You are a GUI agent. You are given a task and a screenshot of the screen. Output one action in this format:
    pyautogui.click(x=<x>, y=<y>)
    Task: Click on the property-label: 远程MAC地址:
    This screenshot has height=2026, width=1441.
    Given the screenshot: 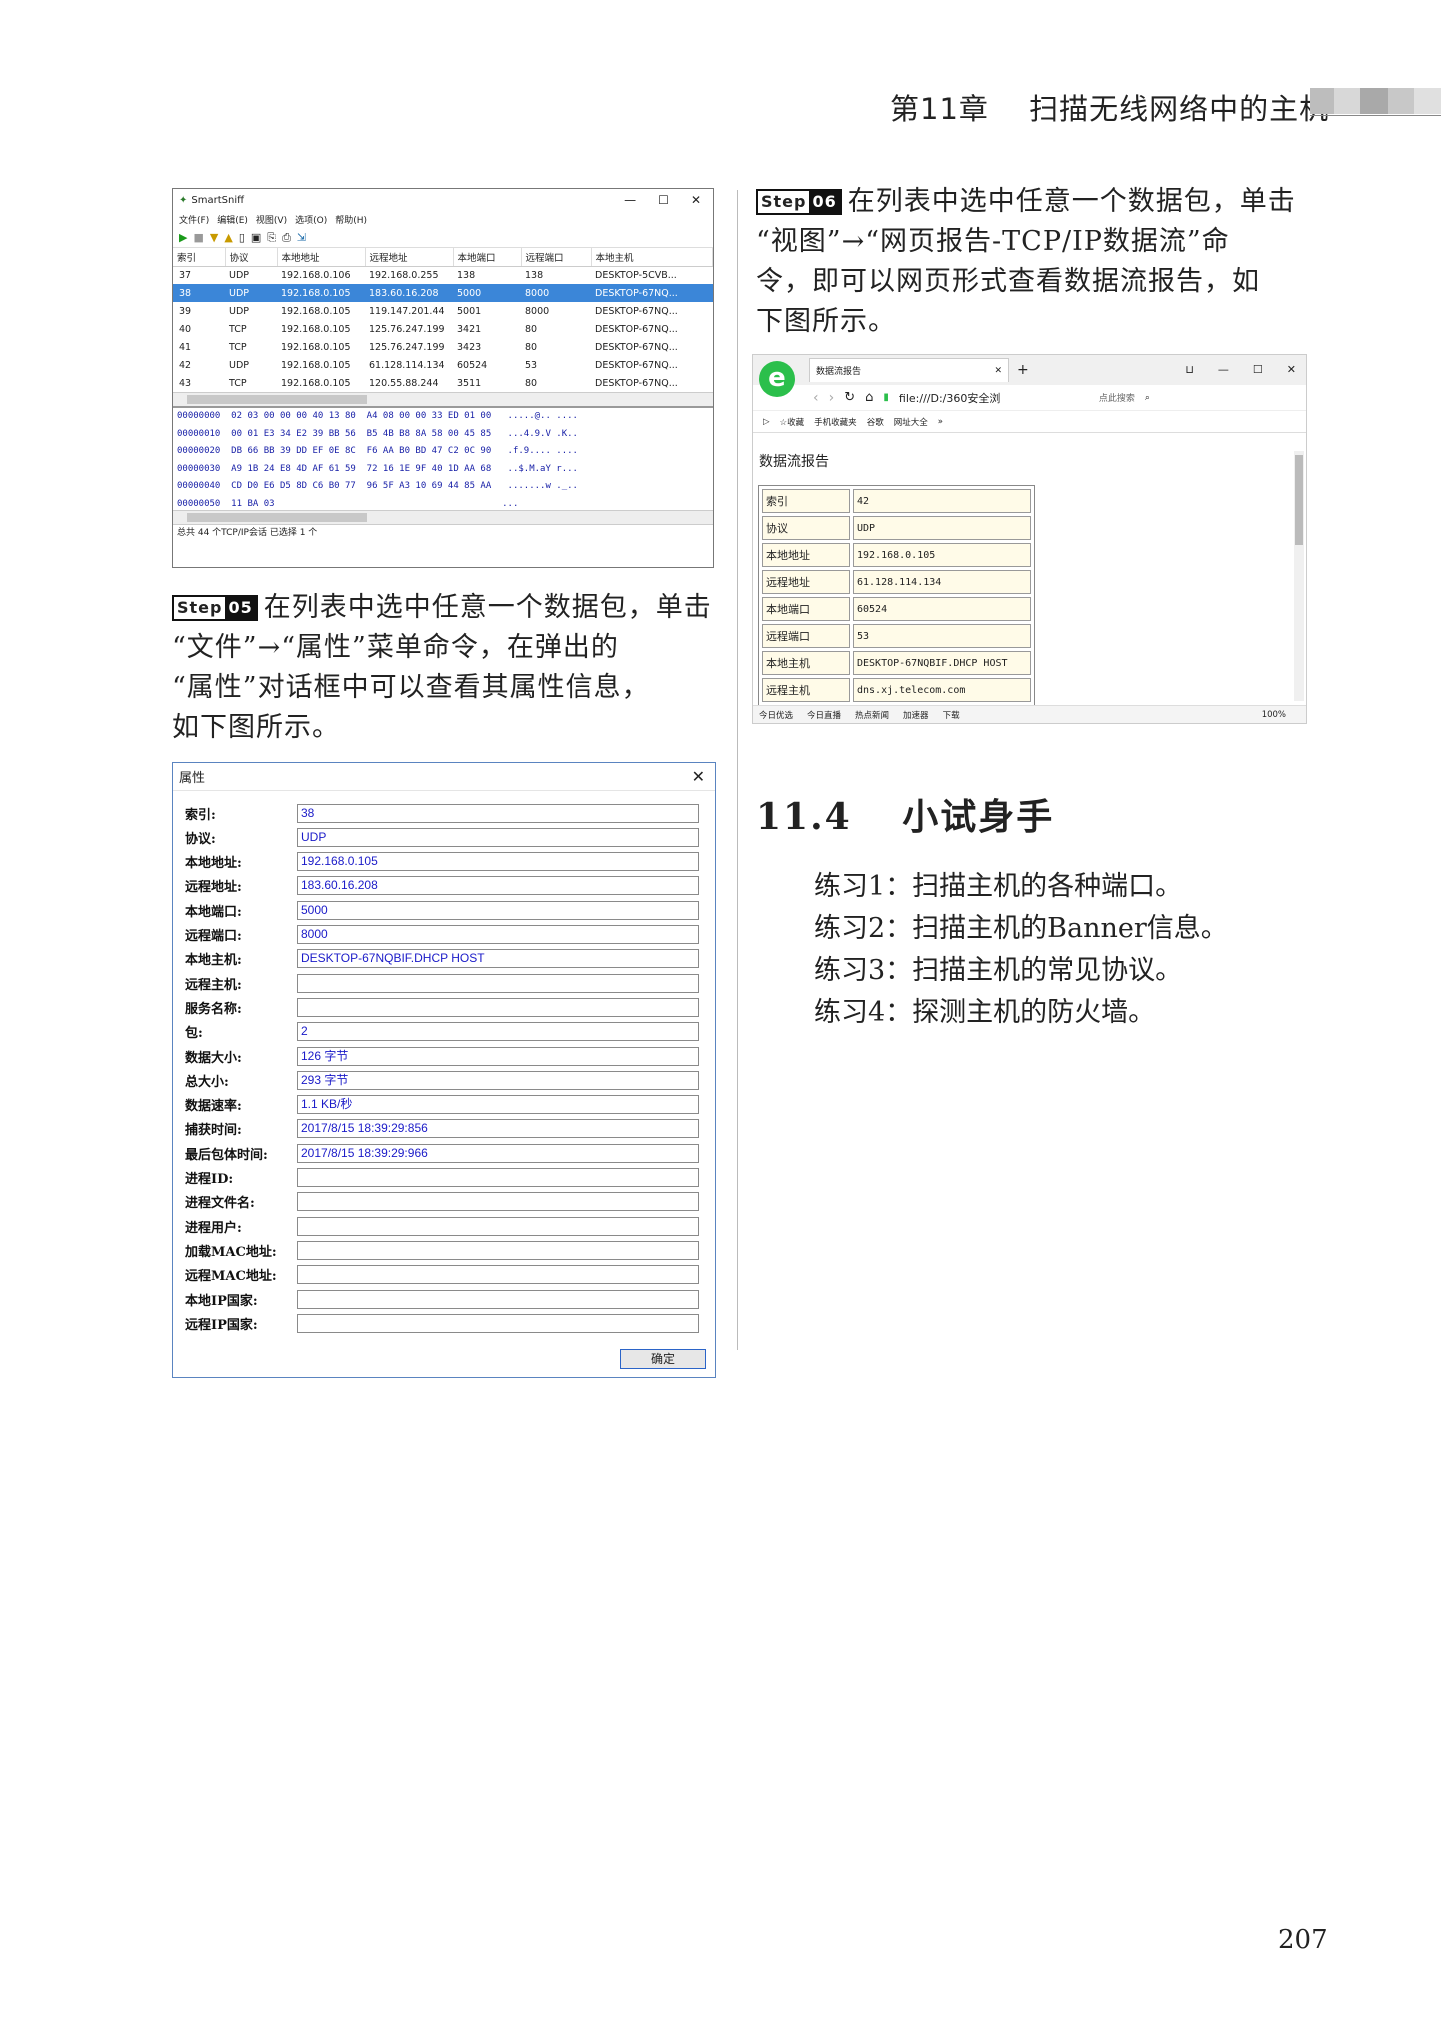 What is the action you would take?
    pyautogui.click(x=231, y=1277)
    